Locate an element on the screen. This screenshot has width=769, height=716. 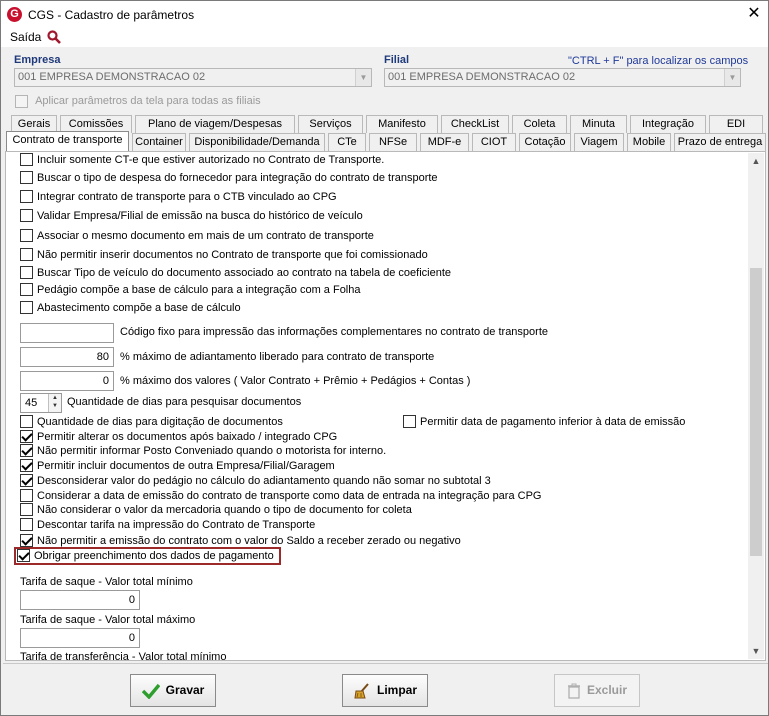
list-item: Abastecimento compõe a base de cálculo is located at coordinates (130, 307).